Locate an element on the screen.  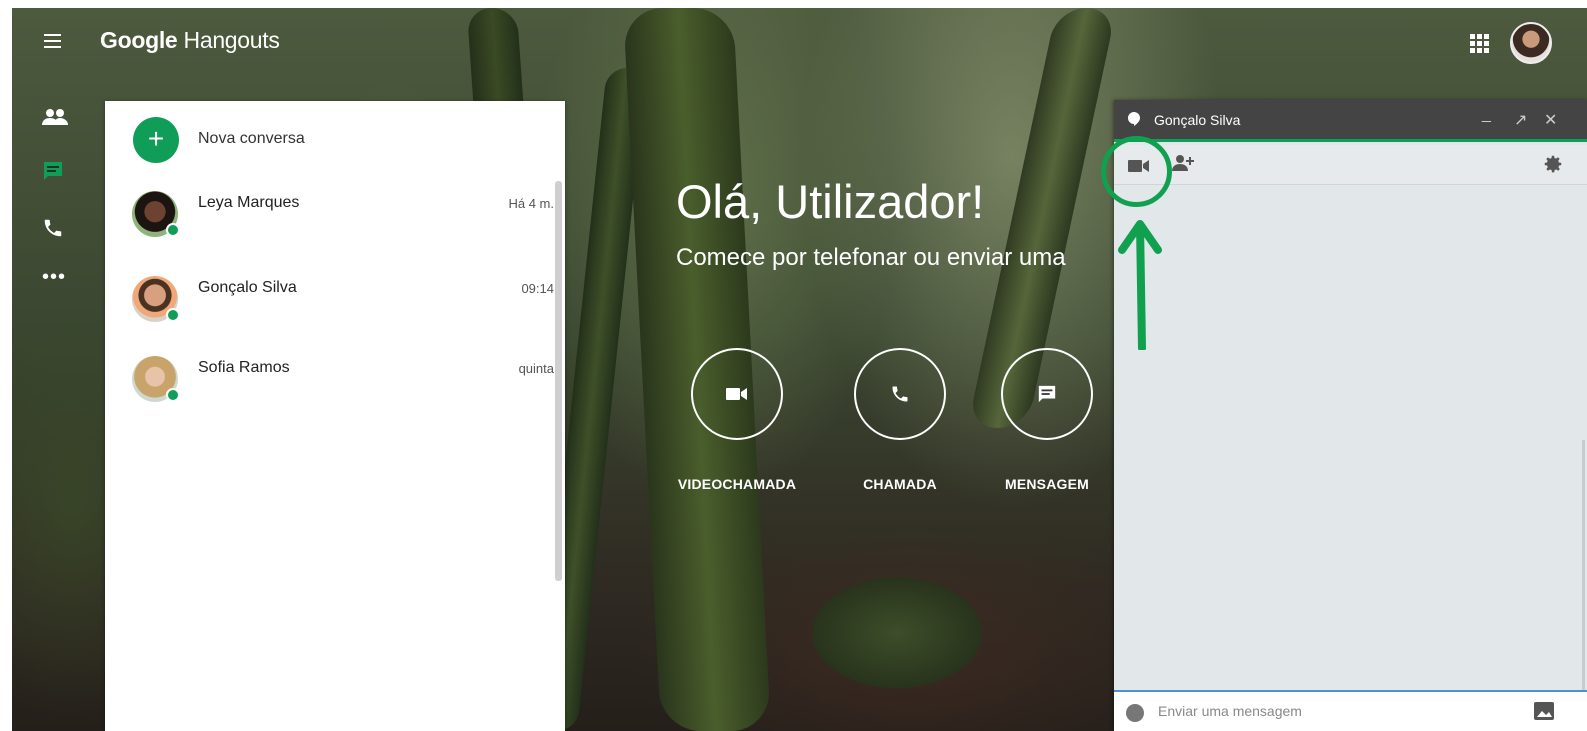
contact-name: Gonçalo Silva is located at coordinates (247, 287).